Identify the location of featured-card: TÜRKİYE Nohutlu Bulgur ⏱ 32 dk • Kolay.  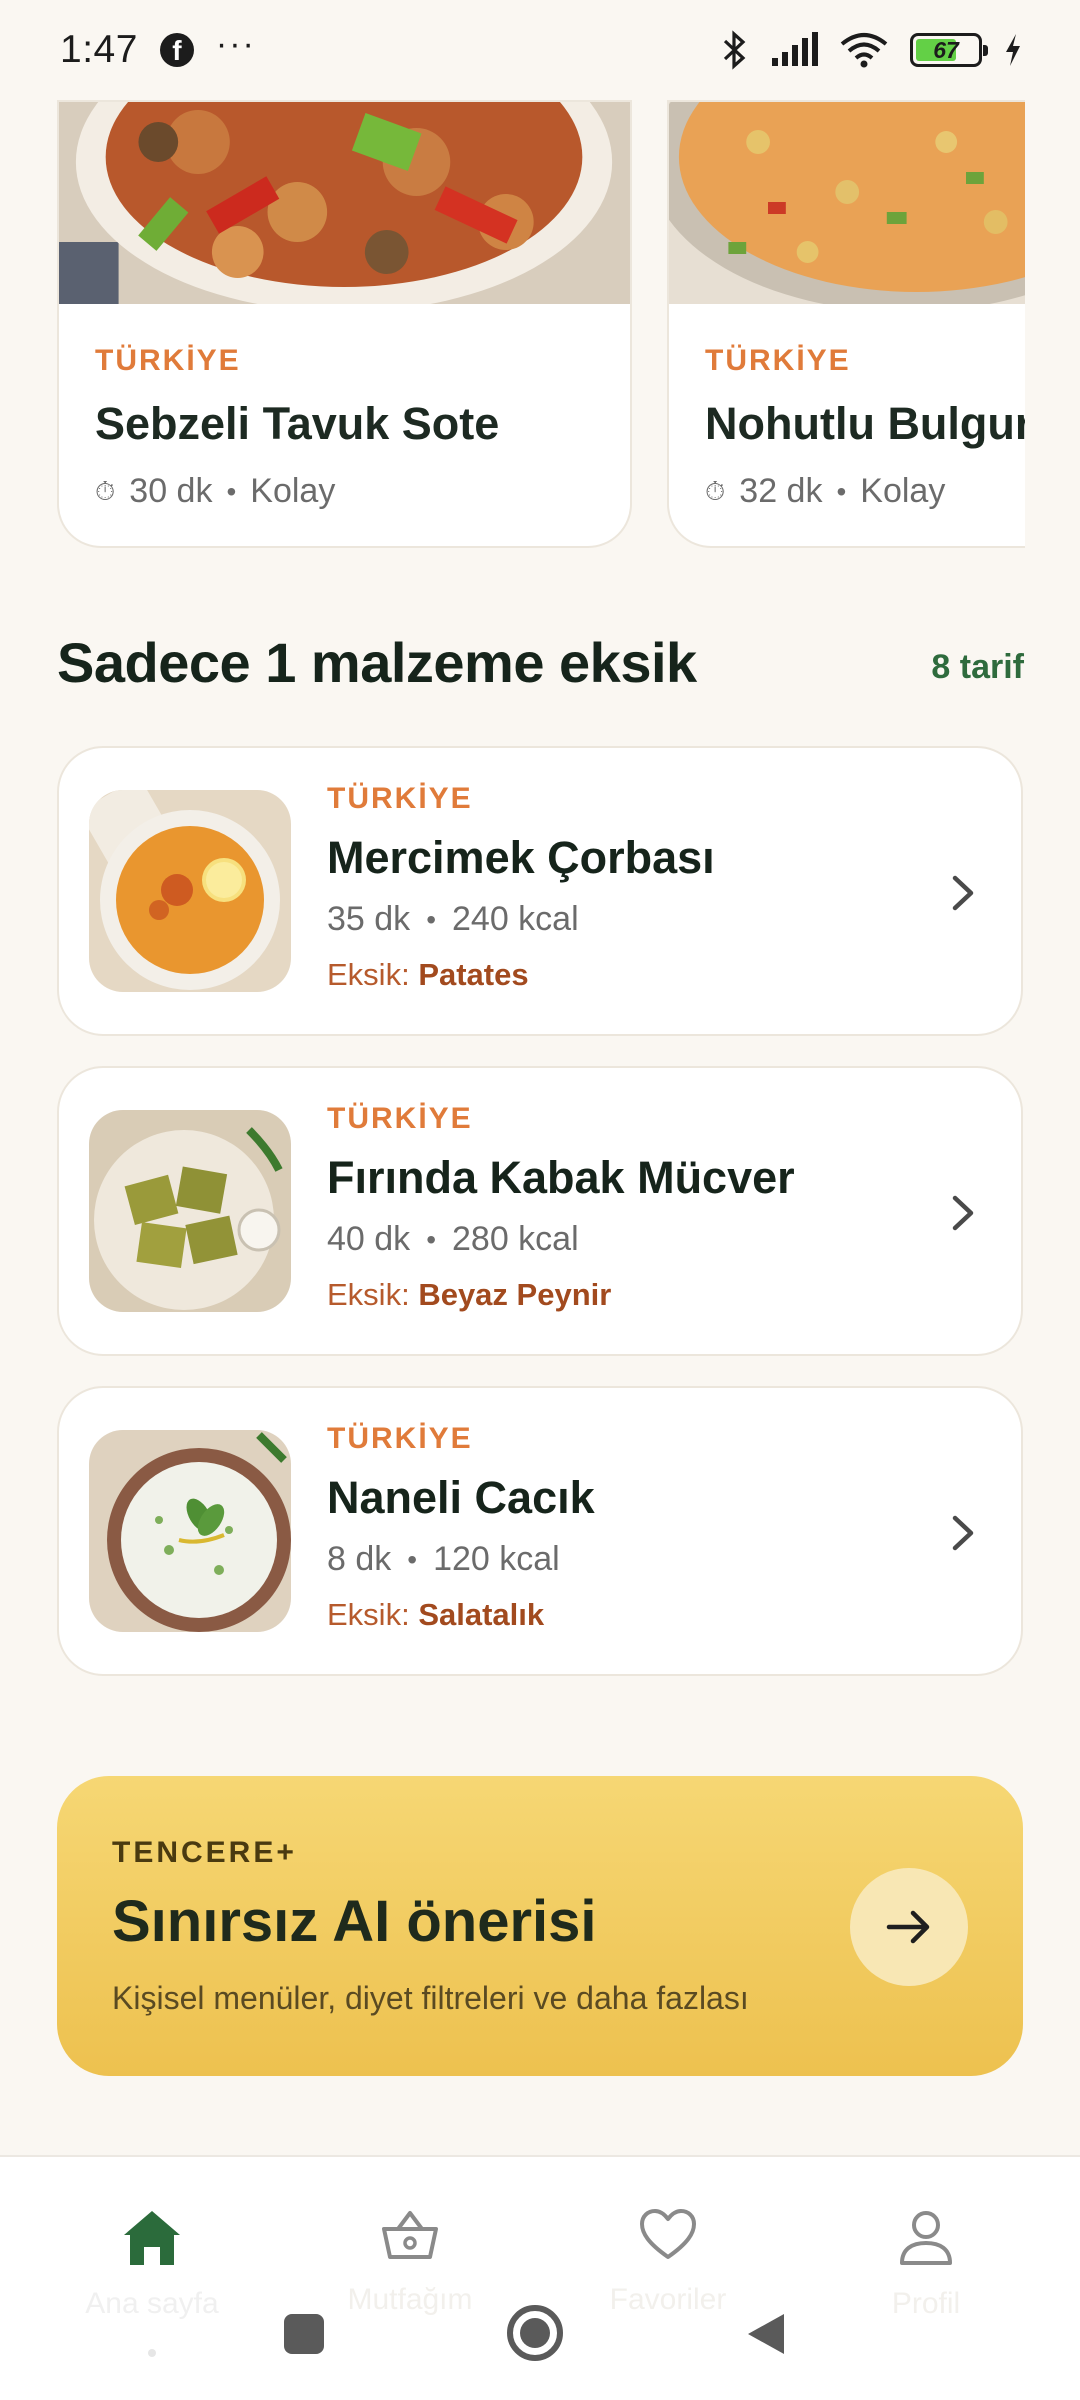
(846, 324).